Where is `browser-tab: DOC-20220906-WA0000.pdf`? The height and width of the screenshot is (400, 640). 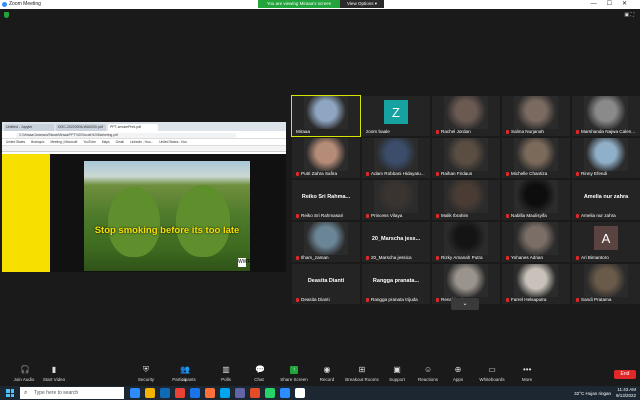 browser-tab: DOC-20220906-WA0000.pdf is located at coordinates (81, 127).